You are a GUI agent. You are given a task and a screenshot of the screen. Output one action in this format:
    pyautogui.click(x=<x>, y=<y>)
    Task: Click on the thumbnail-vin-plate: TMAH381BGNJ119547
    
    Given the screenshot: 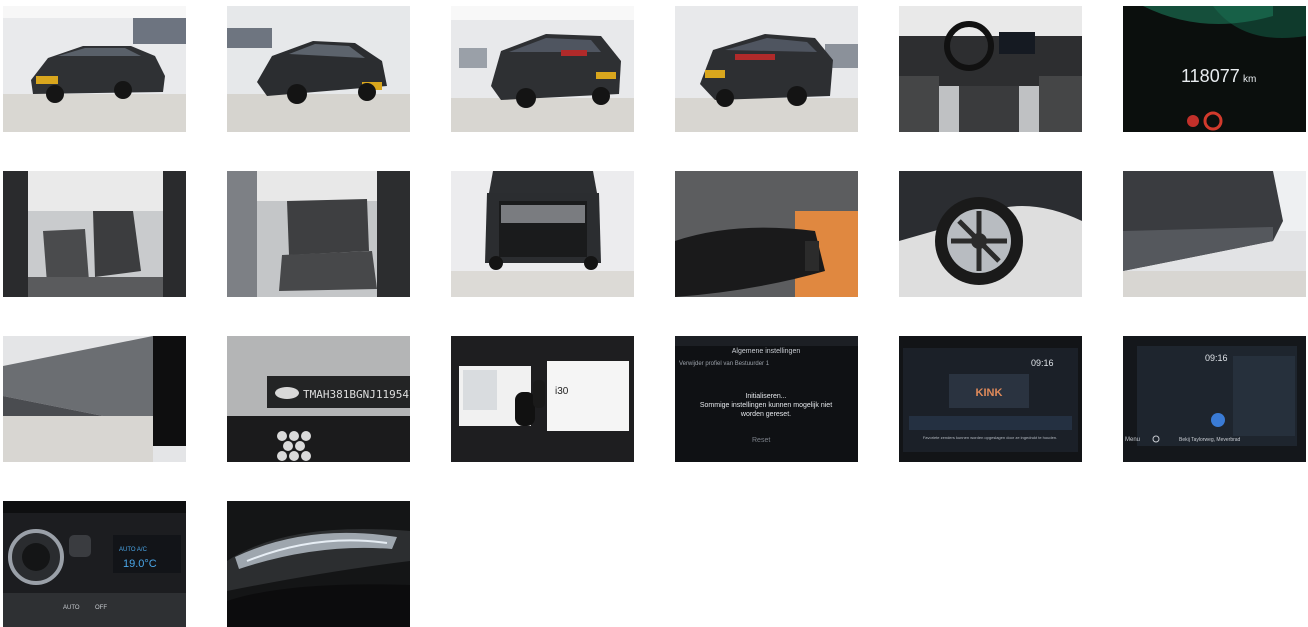 What is the action you would take?
    pyautogui.click(x=318, y=399)
    